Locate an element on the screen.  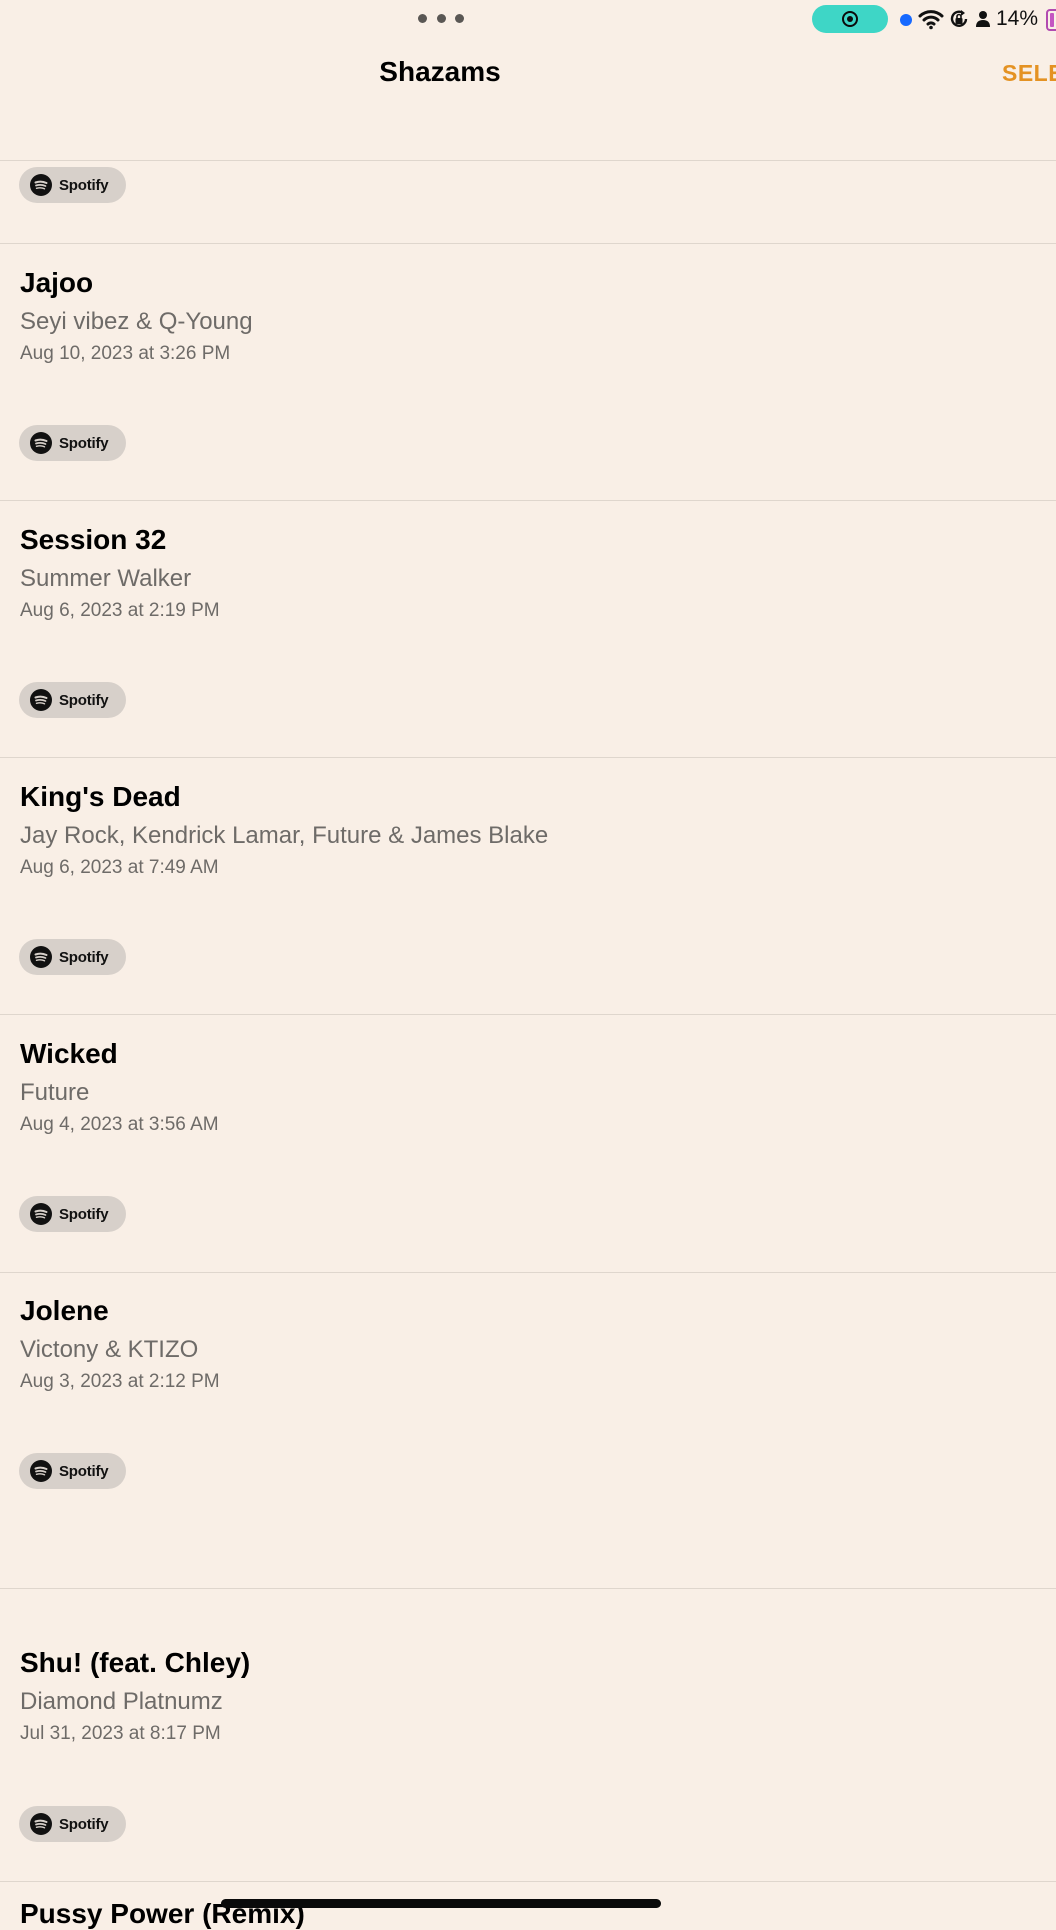
wifi-icon is located at coordinates (931, 20).